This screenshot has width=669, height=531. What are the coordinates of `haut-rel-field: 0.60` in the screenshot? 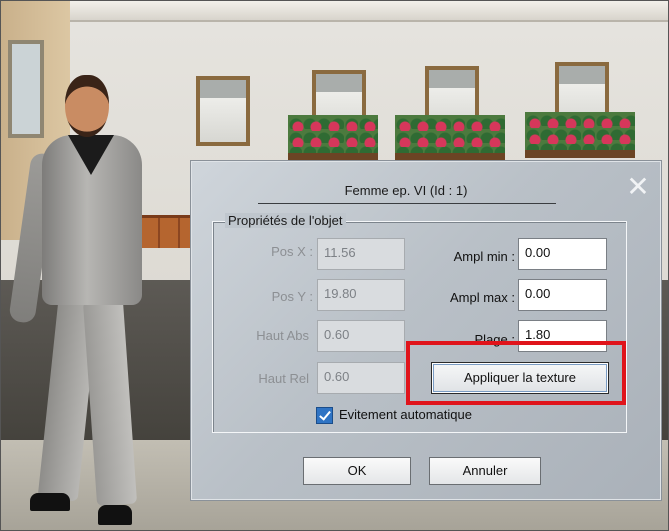 It's located at (361, 378).